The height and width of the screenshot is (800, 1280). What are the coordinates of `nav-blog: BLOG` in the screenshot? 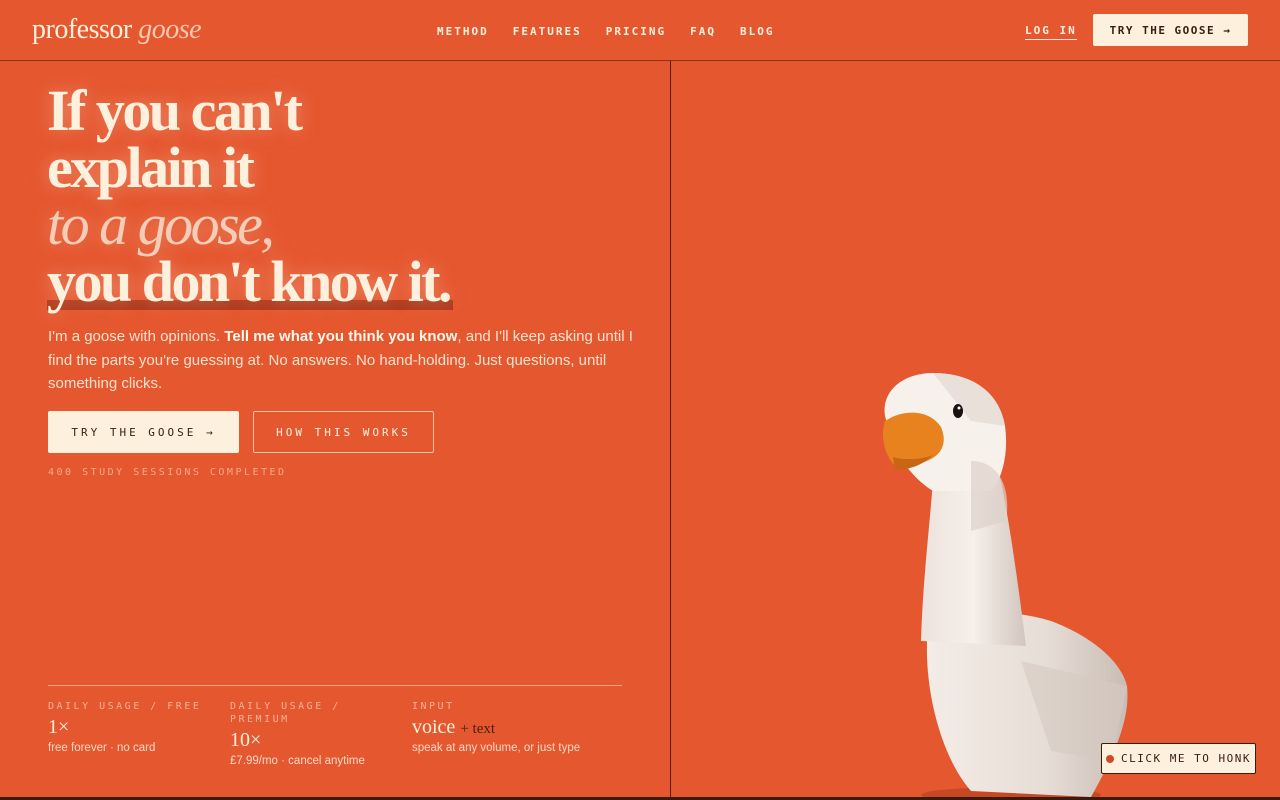 It's located at (757, 31).